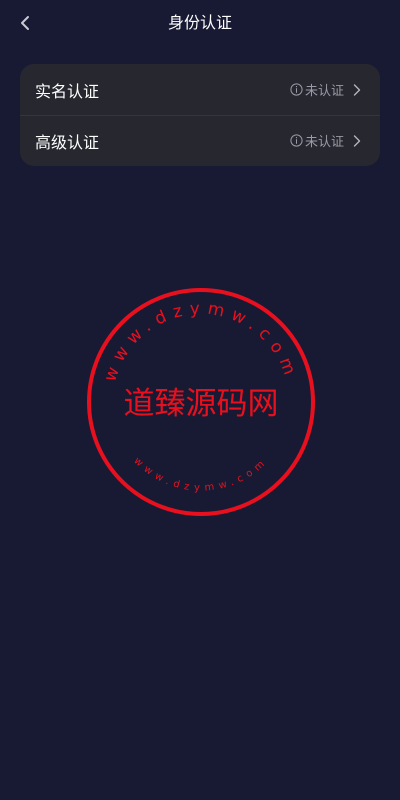  I want to click on advanced-verification-row: 高级认证 未认证, so click(200, 140).